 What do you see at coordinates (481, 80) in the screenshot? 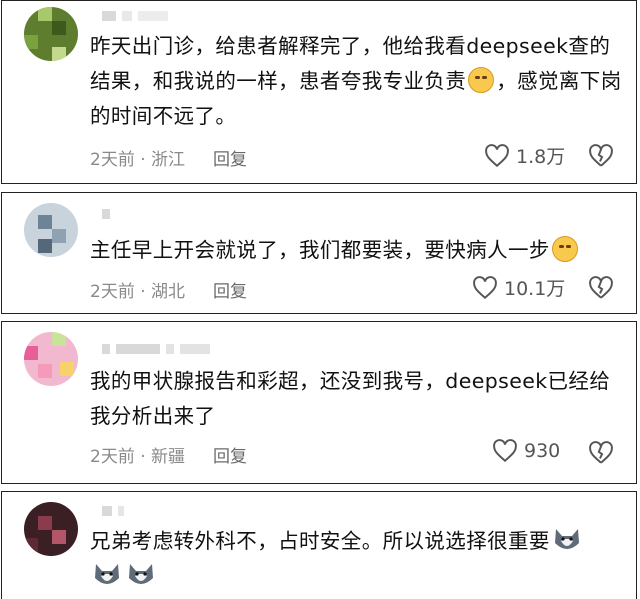
I see `crying-laughing-emoji-icon` at bounding box center [481, 80].